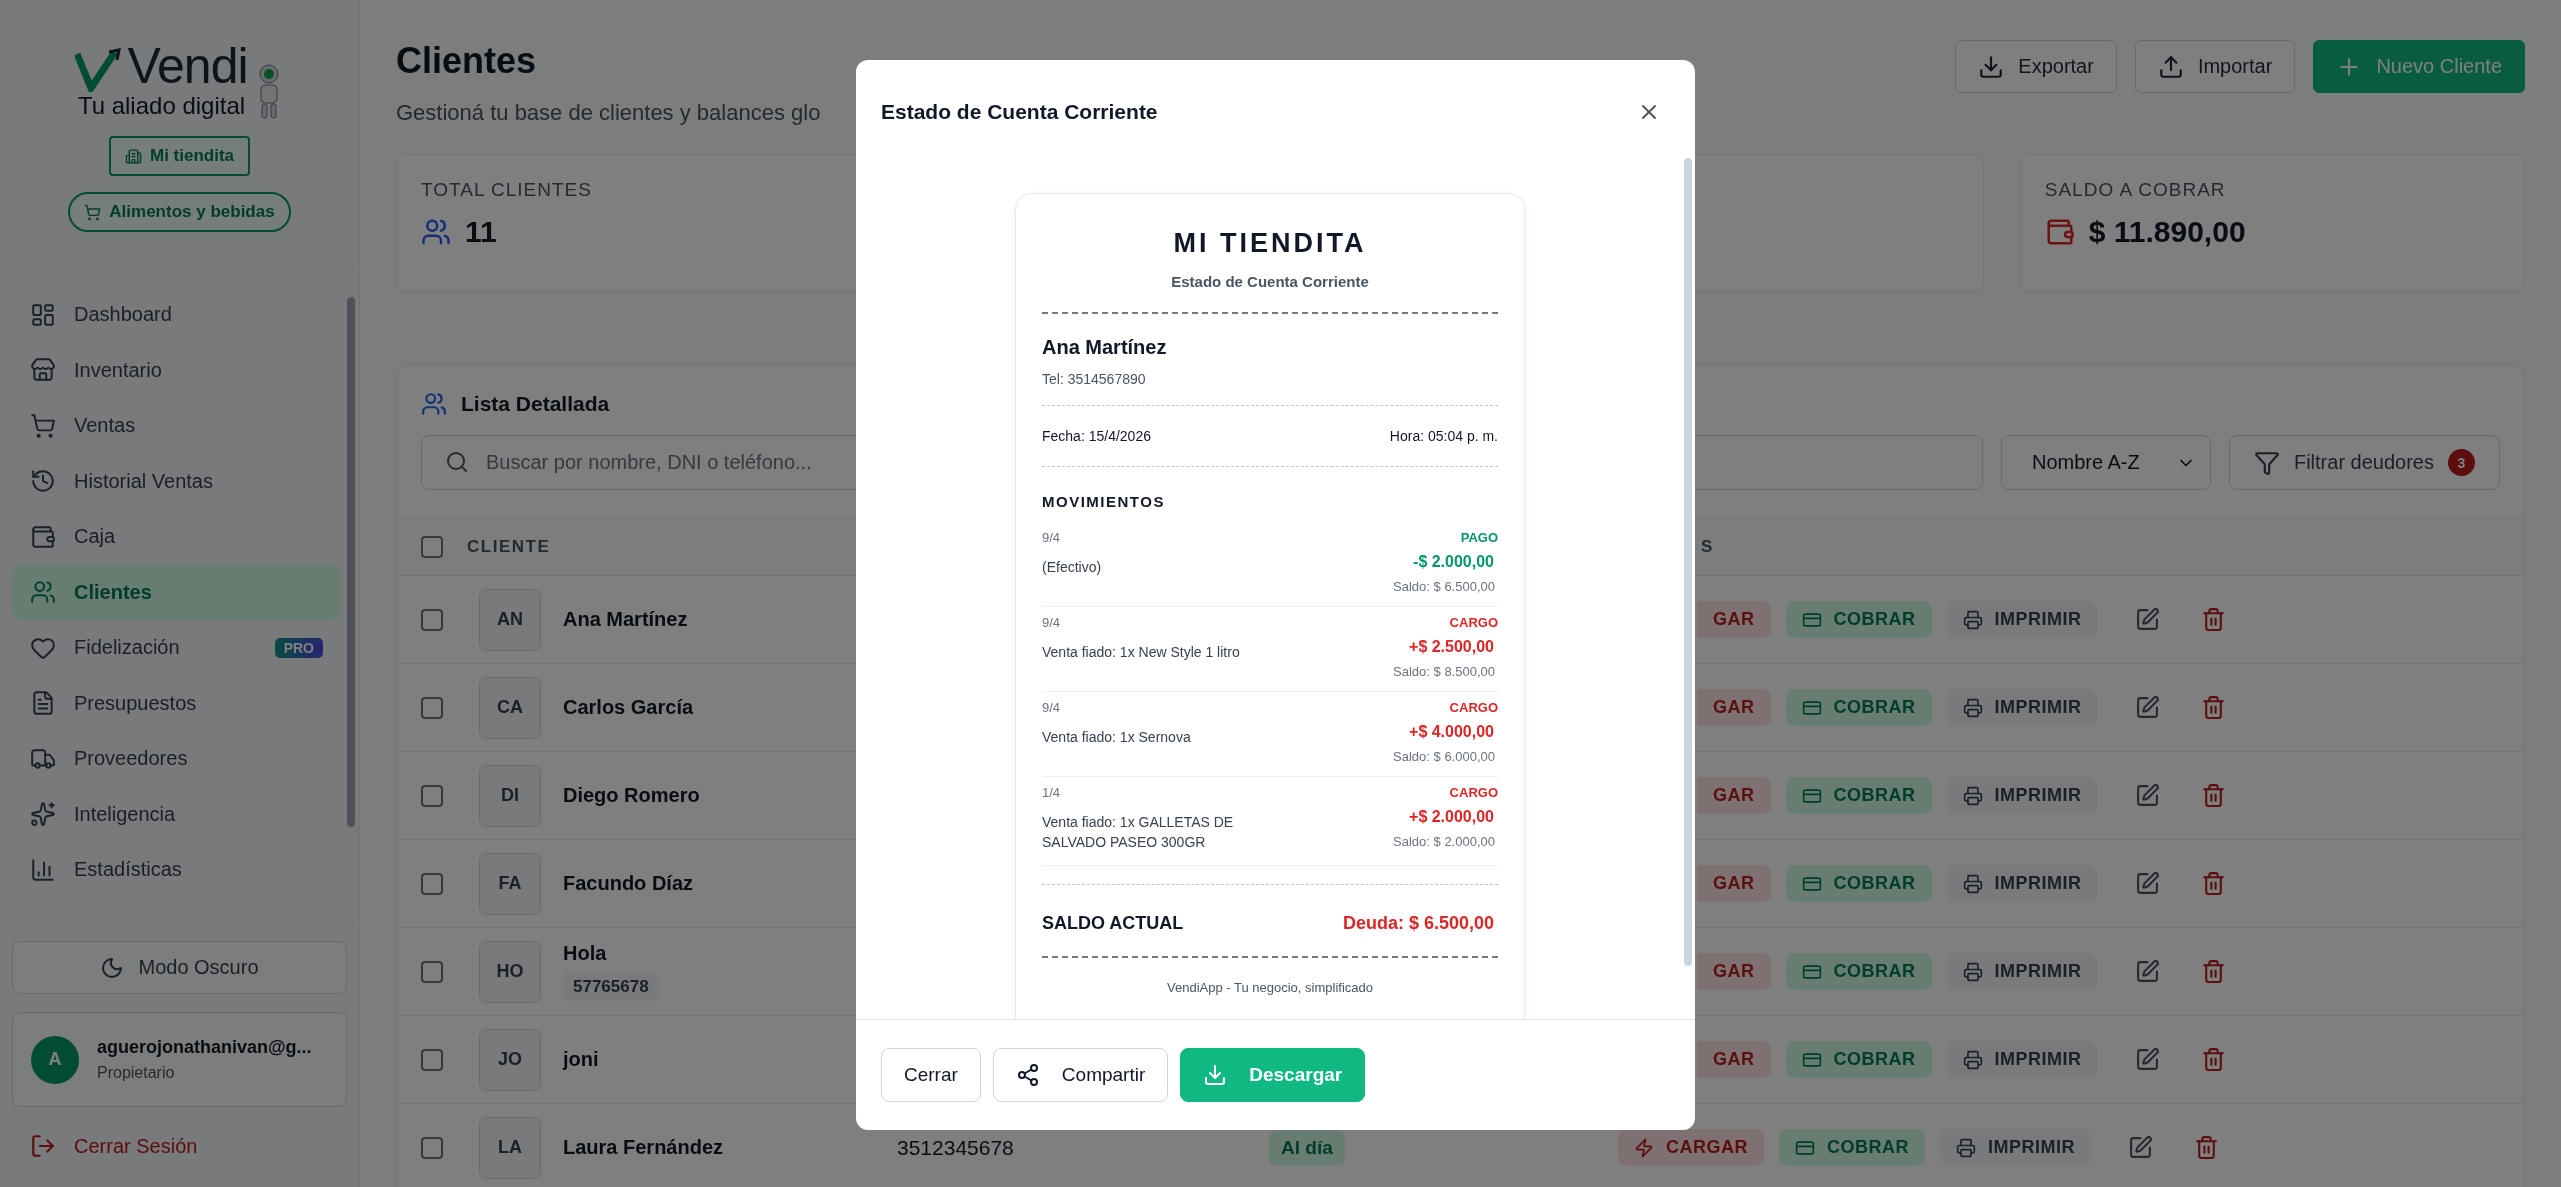  What do you see at coordinates (1052, 622) in the screenshot?
I see `movement-date: 9/4` at bounding box center [1052, 622].